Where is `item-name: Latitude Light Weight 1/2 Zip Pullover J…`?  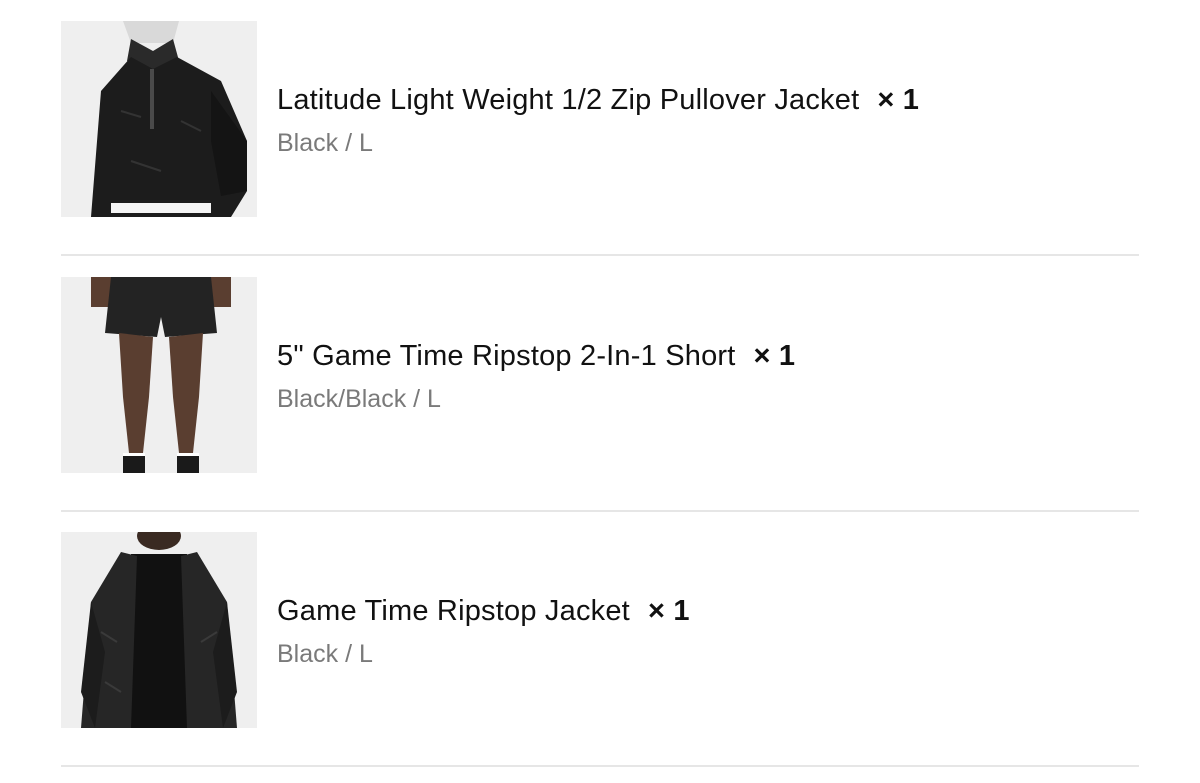 item-name: Latitude Light Weight 1/2 Zip Pullover J… is located at coordinates (568, 100).